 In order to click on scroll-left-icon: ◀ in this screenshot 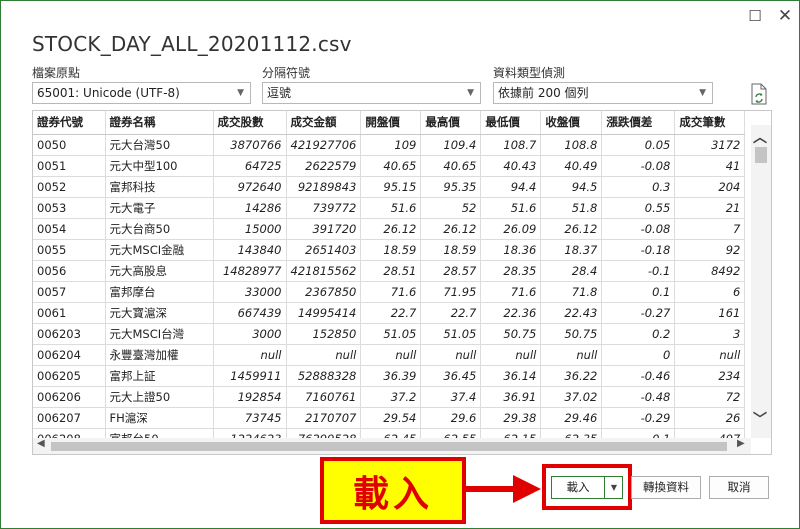, I will do `click(41, 443)`.